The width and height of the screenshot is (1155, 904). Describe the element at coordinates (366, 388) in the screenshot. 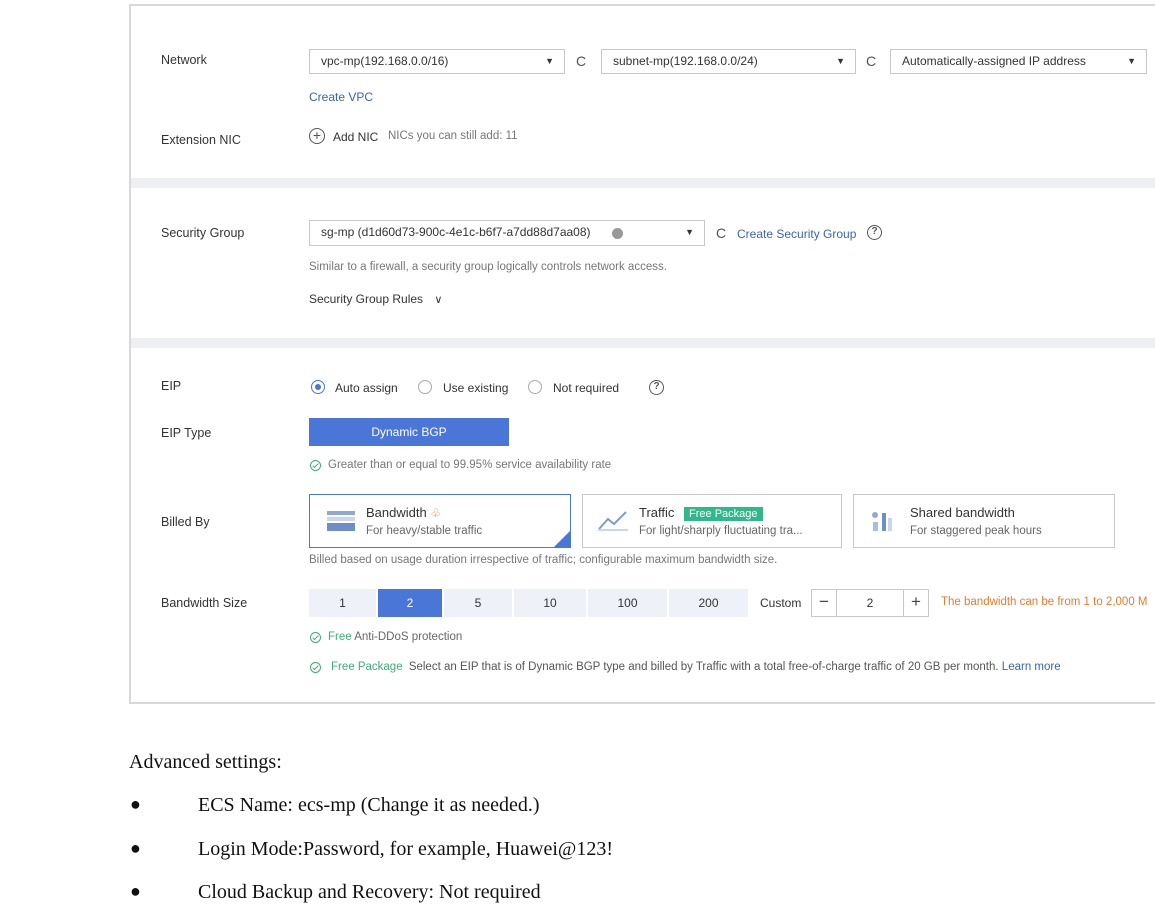

I see `radio-auto-assign-label: Auto assign` at that location.